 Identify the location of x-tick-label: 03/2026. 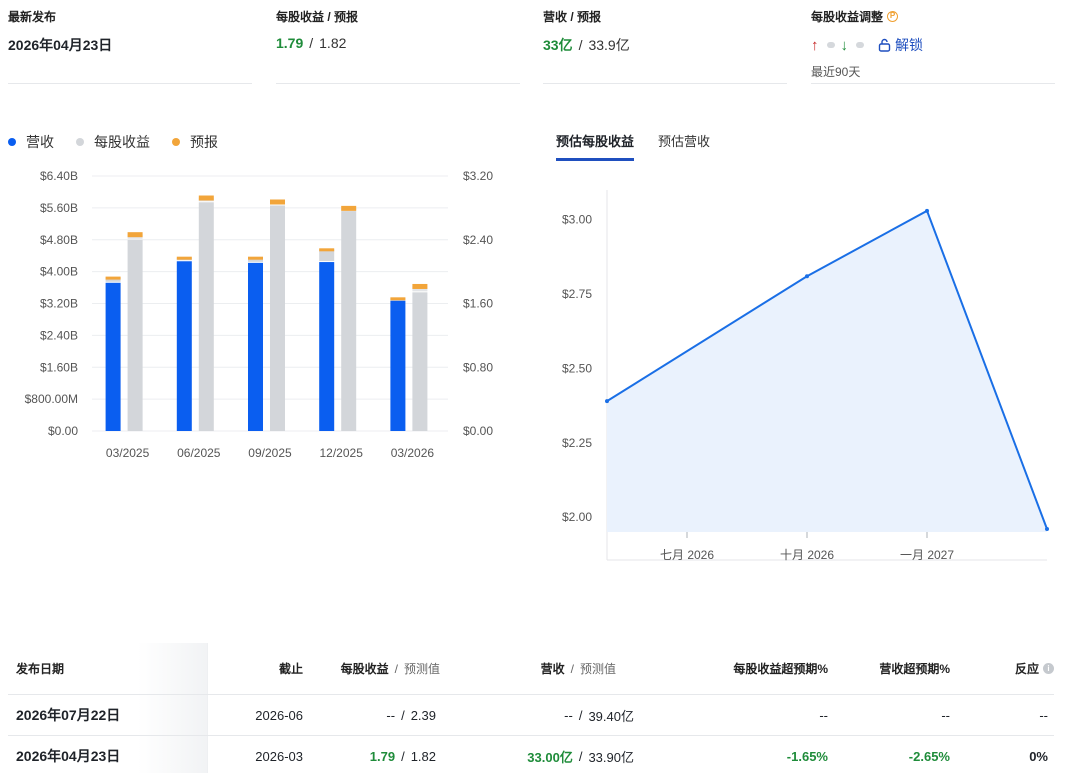
(413, 453).